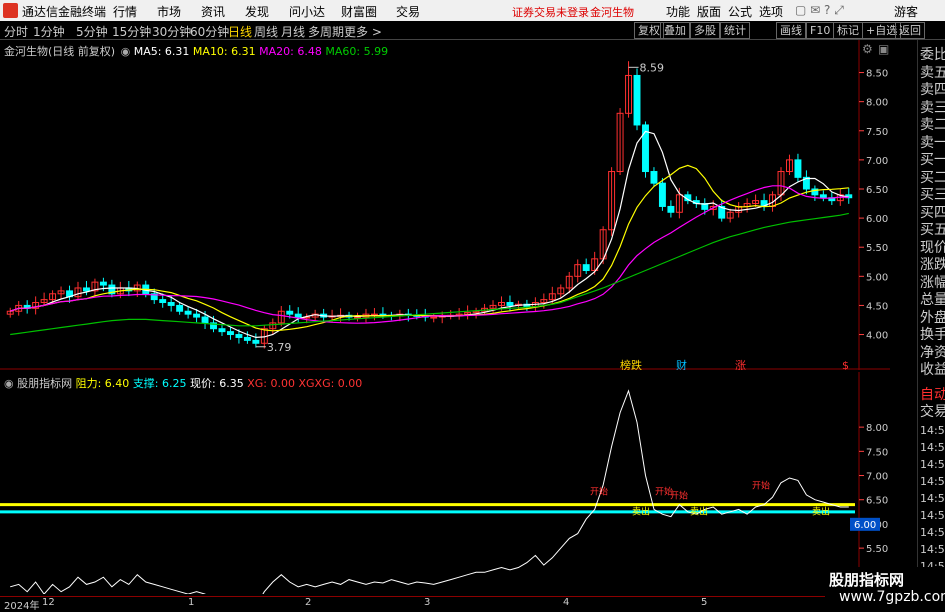 This screenshot has height=612, width=945. Describe the element at coordinates (279, 347) in the screenshot. I see `low-label: 3.79` at that location.